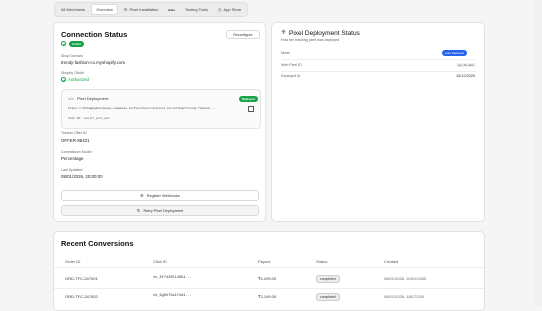 Image resolution: width=542 pixels, height=311 pixels. I want to click on pixel-icon: ⁜, so click(284, 33).